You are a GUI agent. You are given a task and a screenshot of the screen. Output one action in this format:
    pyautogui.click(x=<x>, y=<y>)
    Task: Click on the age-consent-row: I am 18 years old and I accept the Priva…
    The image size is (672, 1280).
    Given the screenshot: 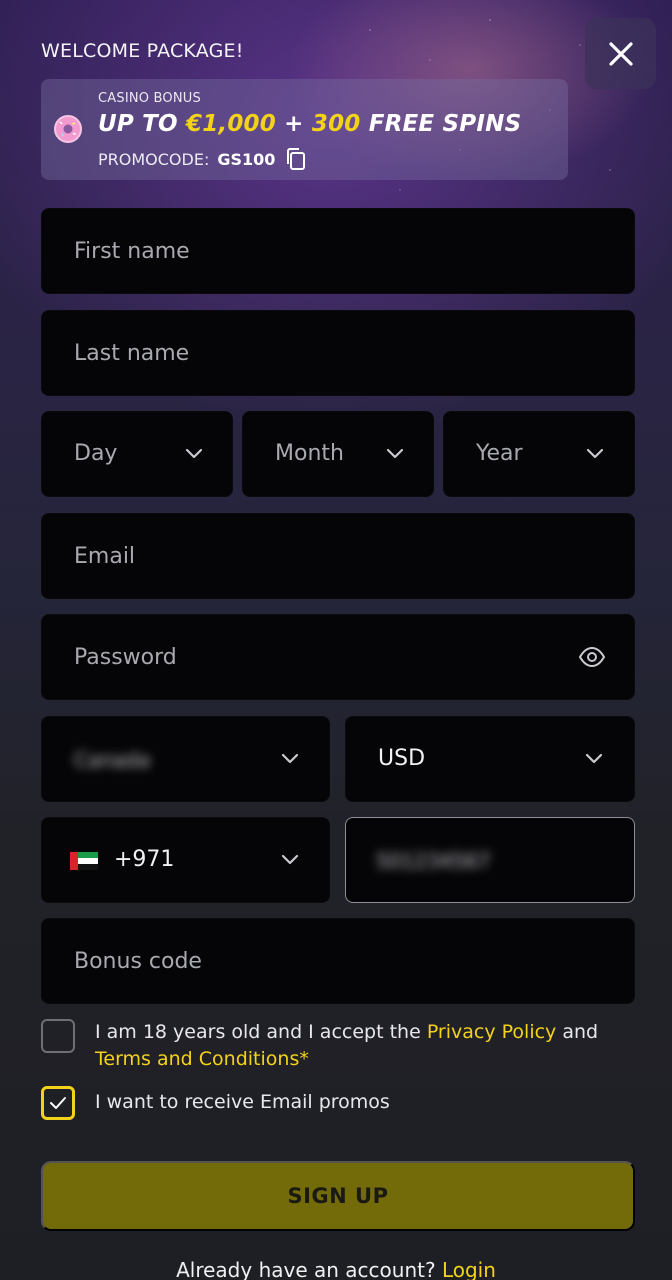 What is the action you would take?
    pyautogui.click(x=338, y=1046)
    